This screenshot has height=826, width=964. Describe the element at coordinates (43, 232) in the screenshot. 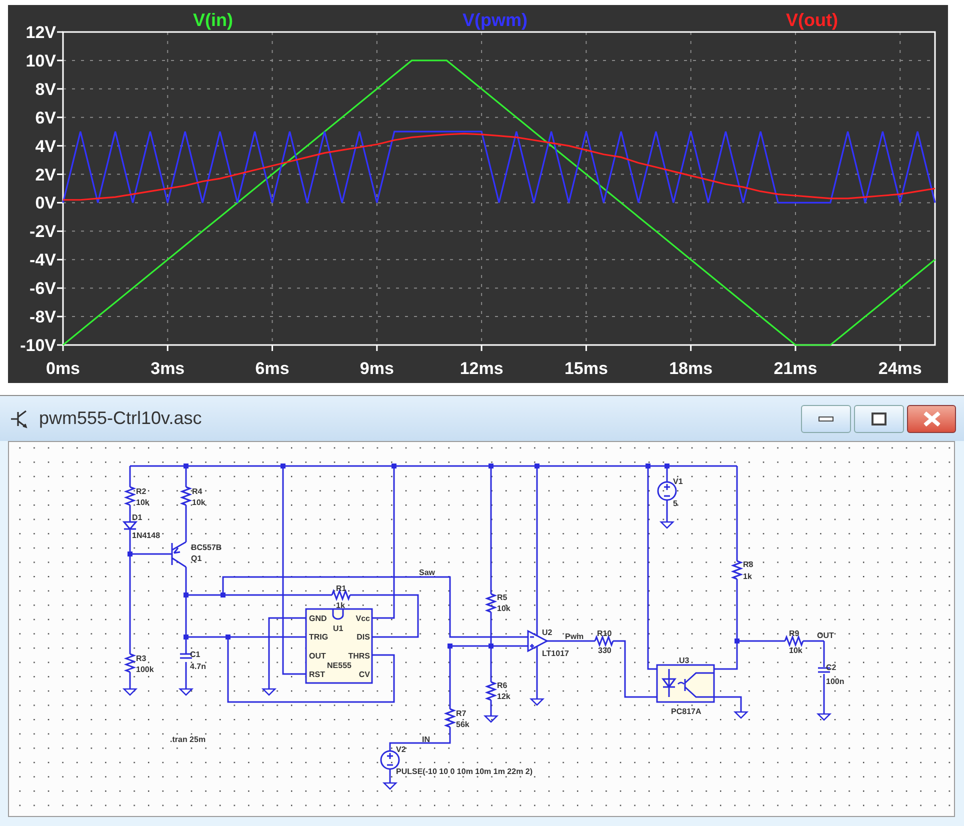

I see `axis-tick-label: -2V` at that location.